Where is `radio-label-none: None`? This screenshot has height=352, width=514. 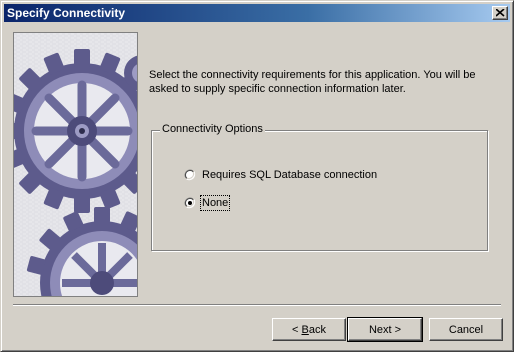 radio-label-none: None is located at coordinates (215, 203).